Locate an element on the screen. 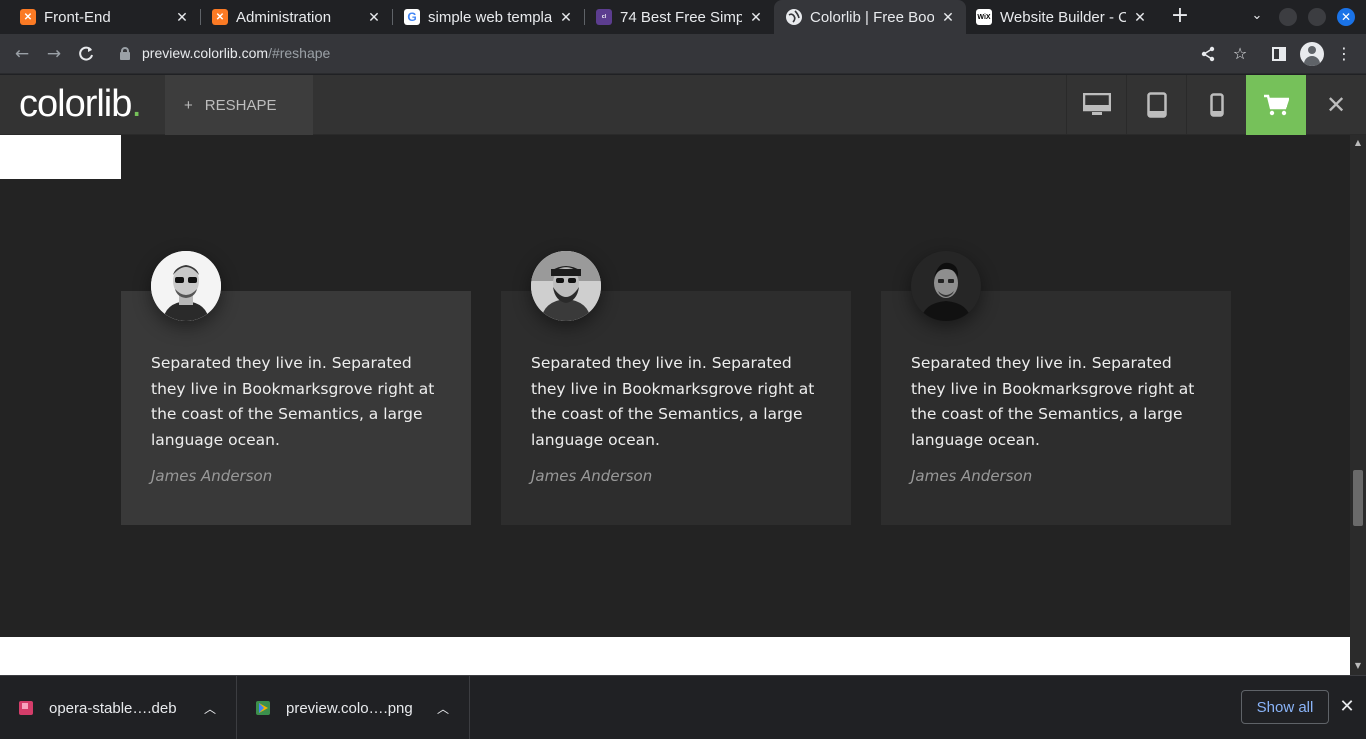  tab-title: Colorlib | Free Boo is located at coordinates (872, 17).